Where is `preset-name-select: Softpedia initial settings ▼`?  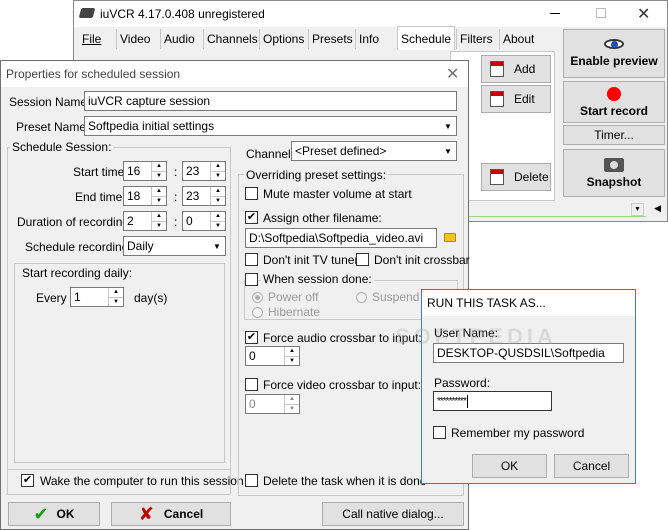 preset-name-select: Softpedia initial settings ▼ is located at coordinates (270, 126).